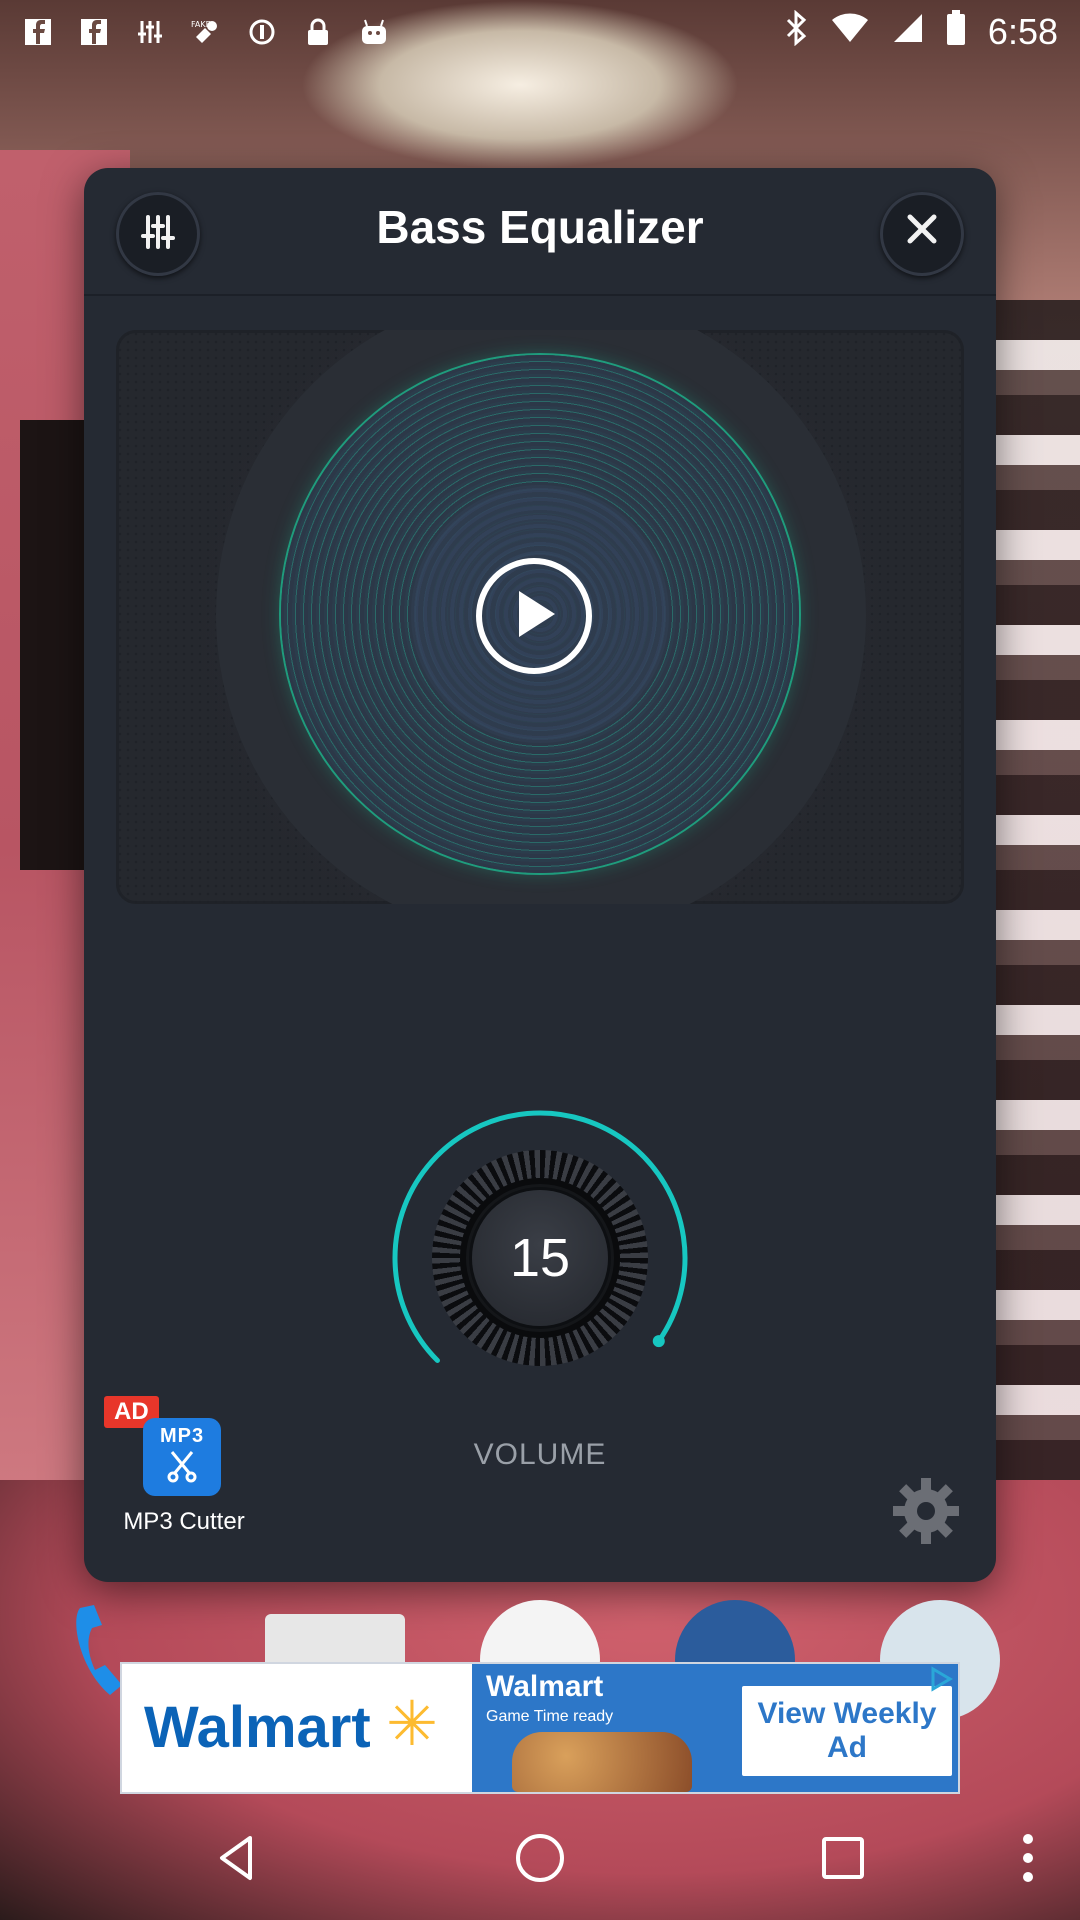 The image size is (1080, 1920). What do you see at coordinates (550, 1716) in the screenshot?
I see `banner-mid-sub: Game Time ready` at bounding box center [550, 1716].